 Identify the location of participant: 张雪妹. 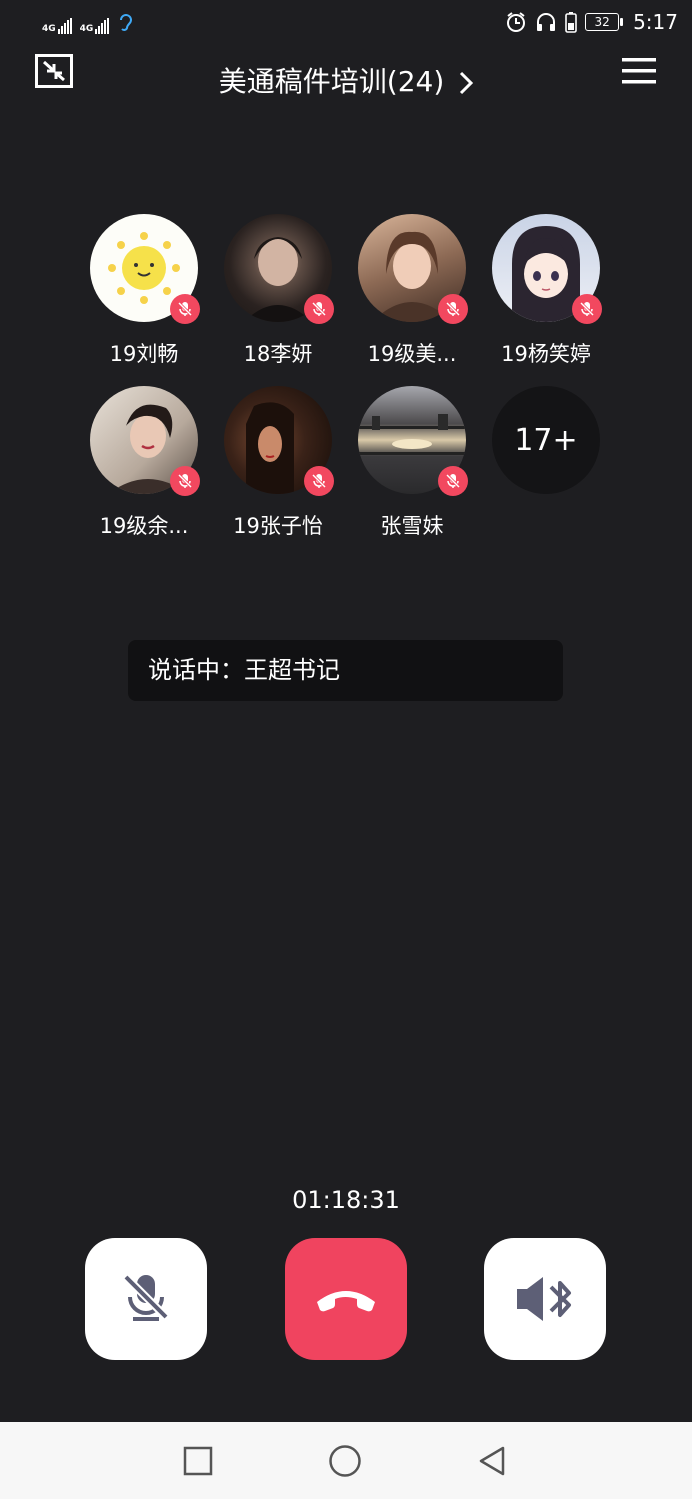
(412, 463).